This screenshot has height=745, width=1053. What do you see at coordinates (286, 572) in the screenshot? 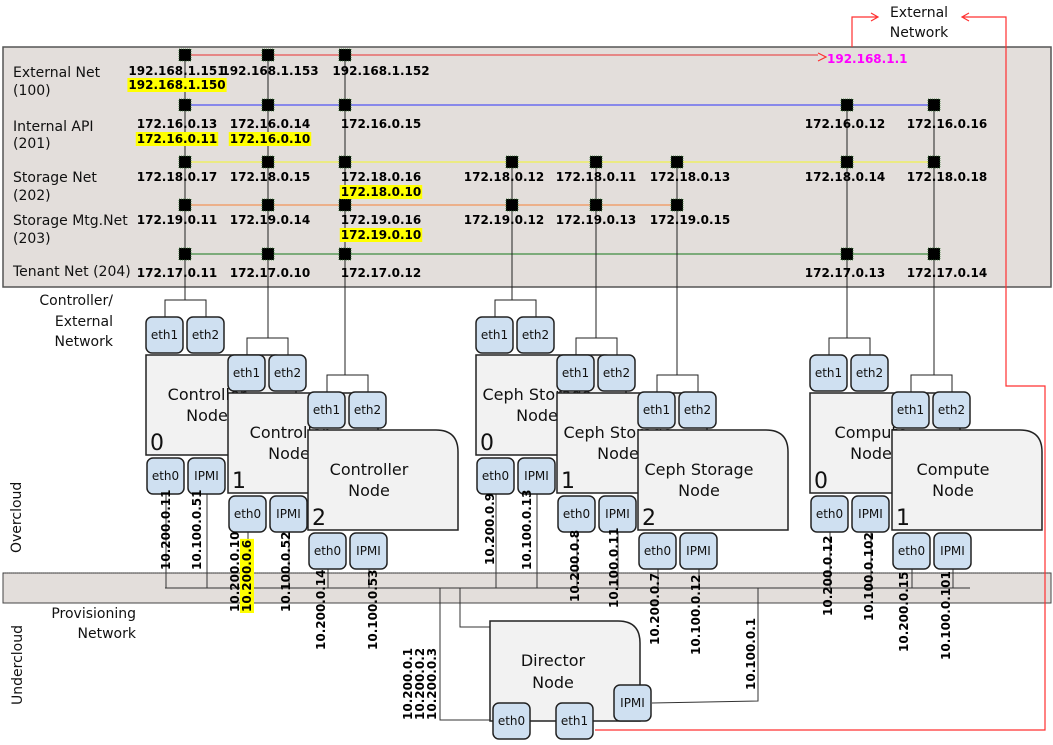
I see `ip-ipmi: 10.100.0.52` at bounding box center [286, 572].